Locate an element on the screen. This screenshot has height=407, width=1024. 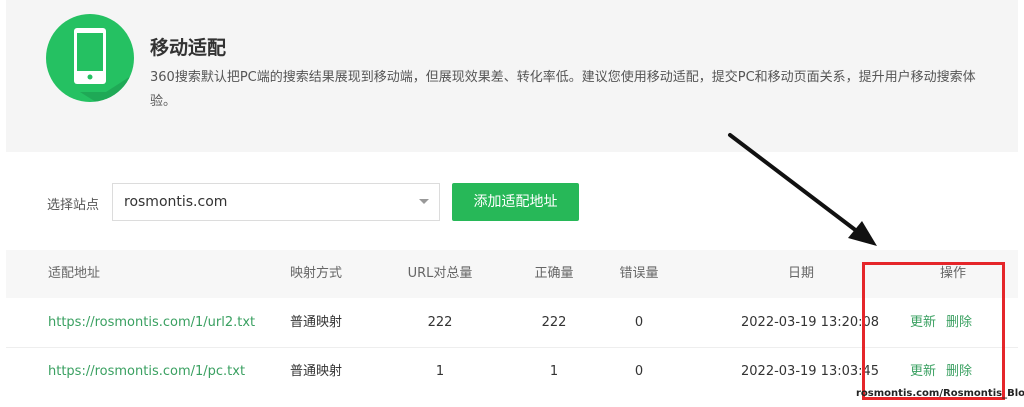
highlight-box is located at coordinates (933, 331).